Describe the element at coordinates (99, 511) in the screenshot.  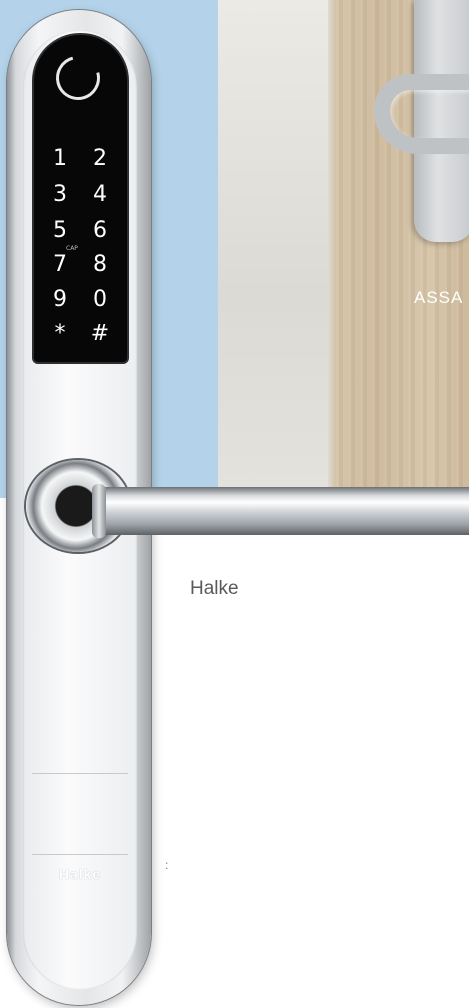
I see `lever-collar` at that location.